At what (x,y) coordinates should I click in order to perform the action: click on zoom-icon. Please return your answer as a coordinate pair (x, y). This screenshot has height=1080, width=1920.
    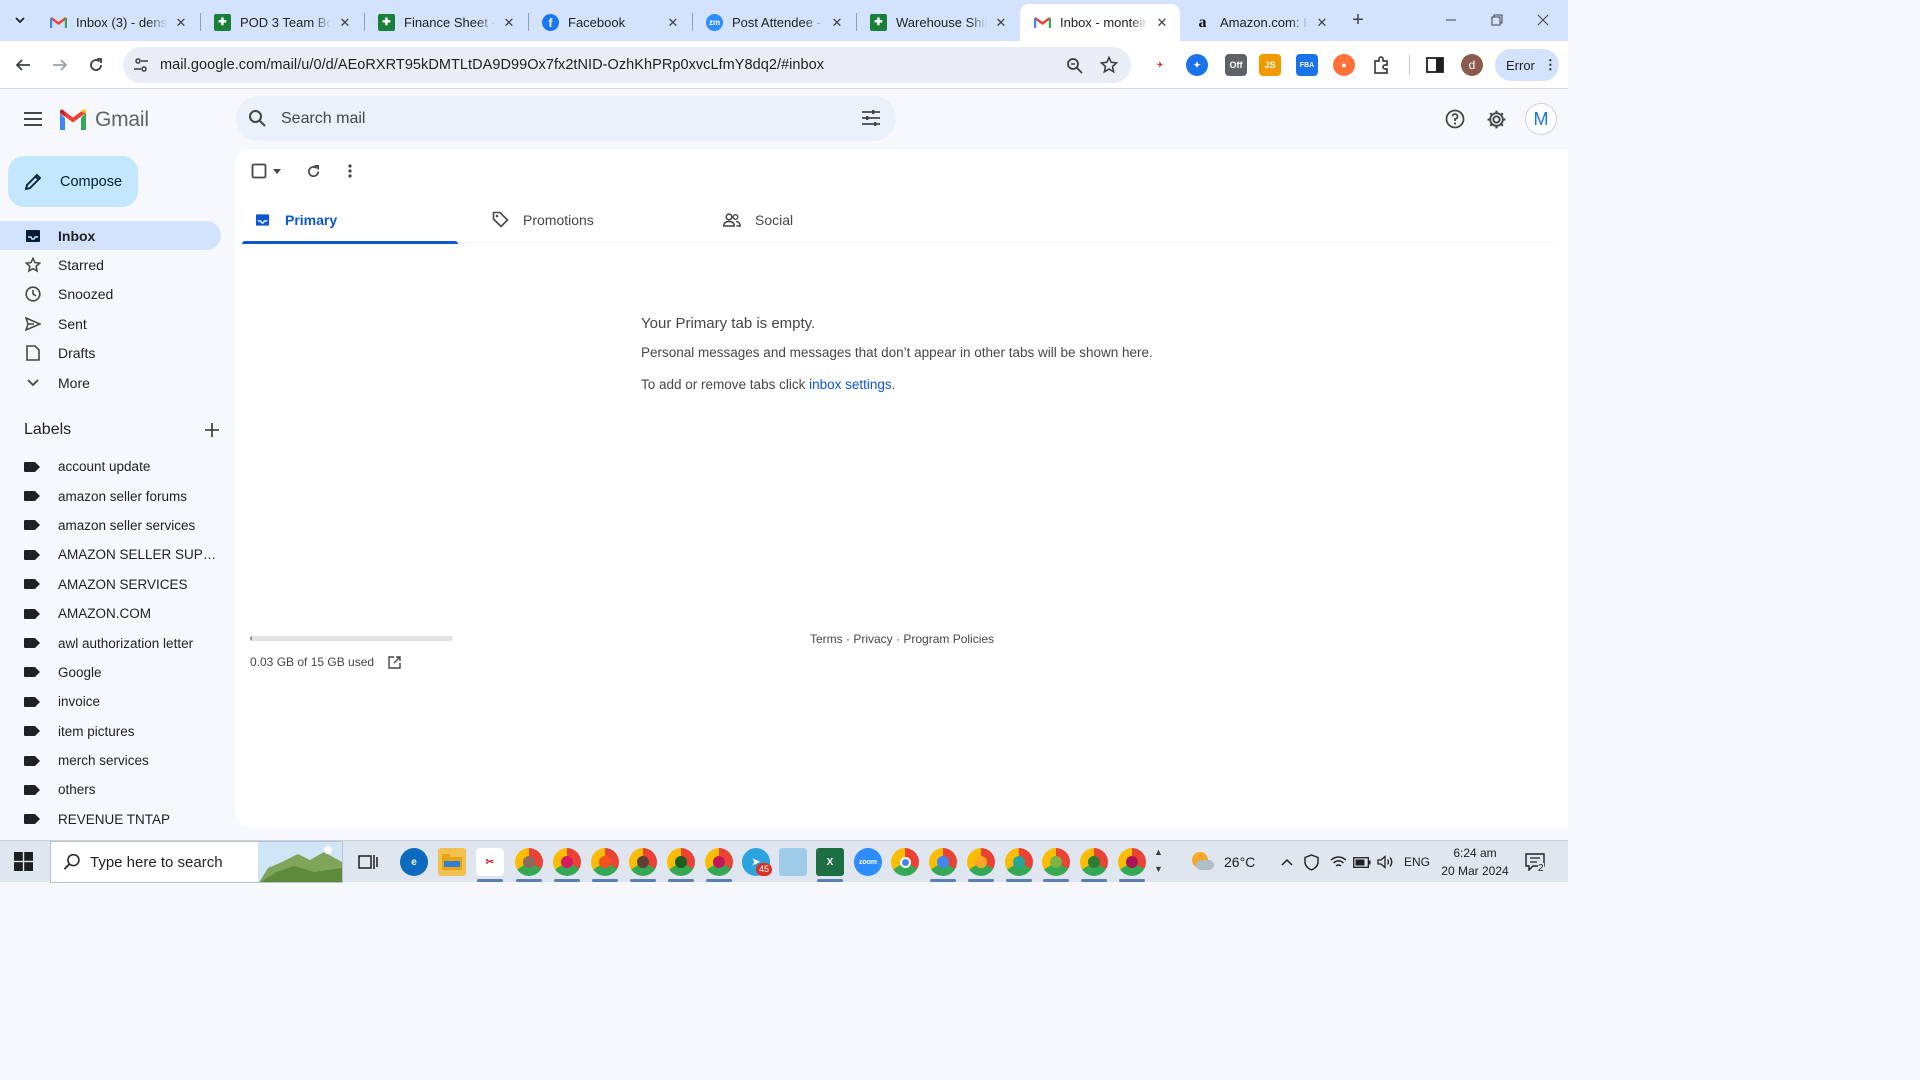
    Looking at the image, I should click on (1074, 68).